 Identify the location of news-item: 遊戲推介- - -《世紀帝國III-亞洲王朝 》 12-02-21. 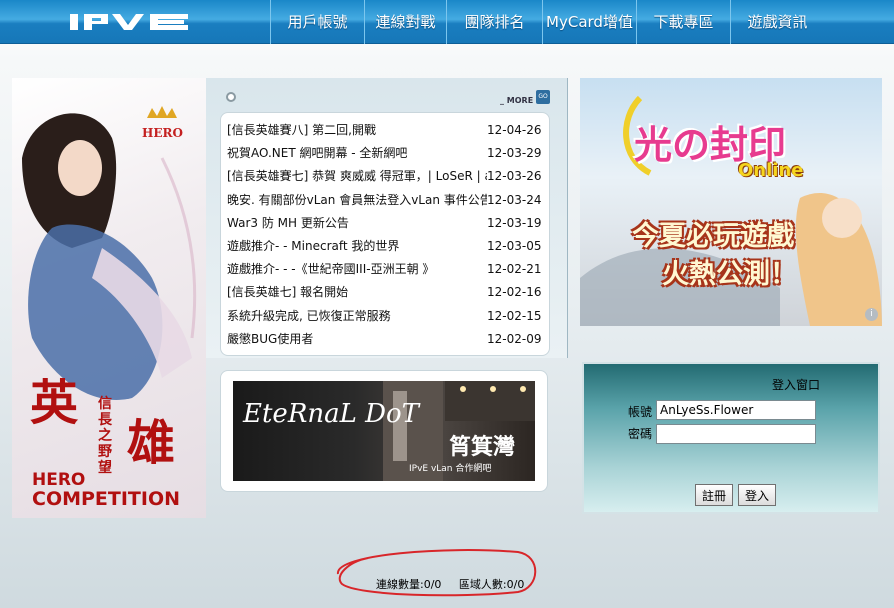
(385, 269).